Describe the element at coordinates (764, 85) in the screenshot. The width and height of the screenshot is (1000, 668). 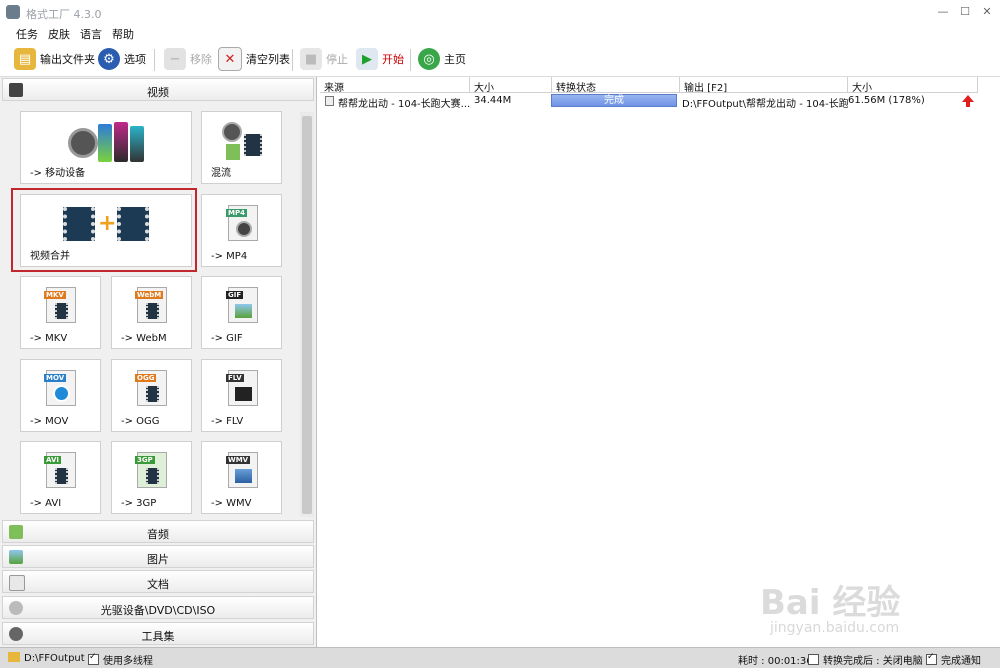
I see `column-output: 输出 [F2]` at that location.